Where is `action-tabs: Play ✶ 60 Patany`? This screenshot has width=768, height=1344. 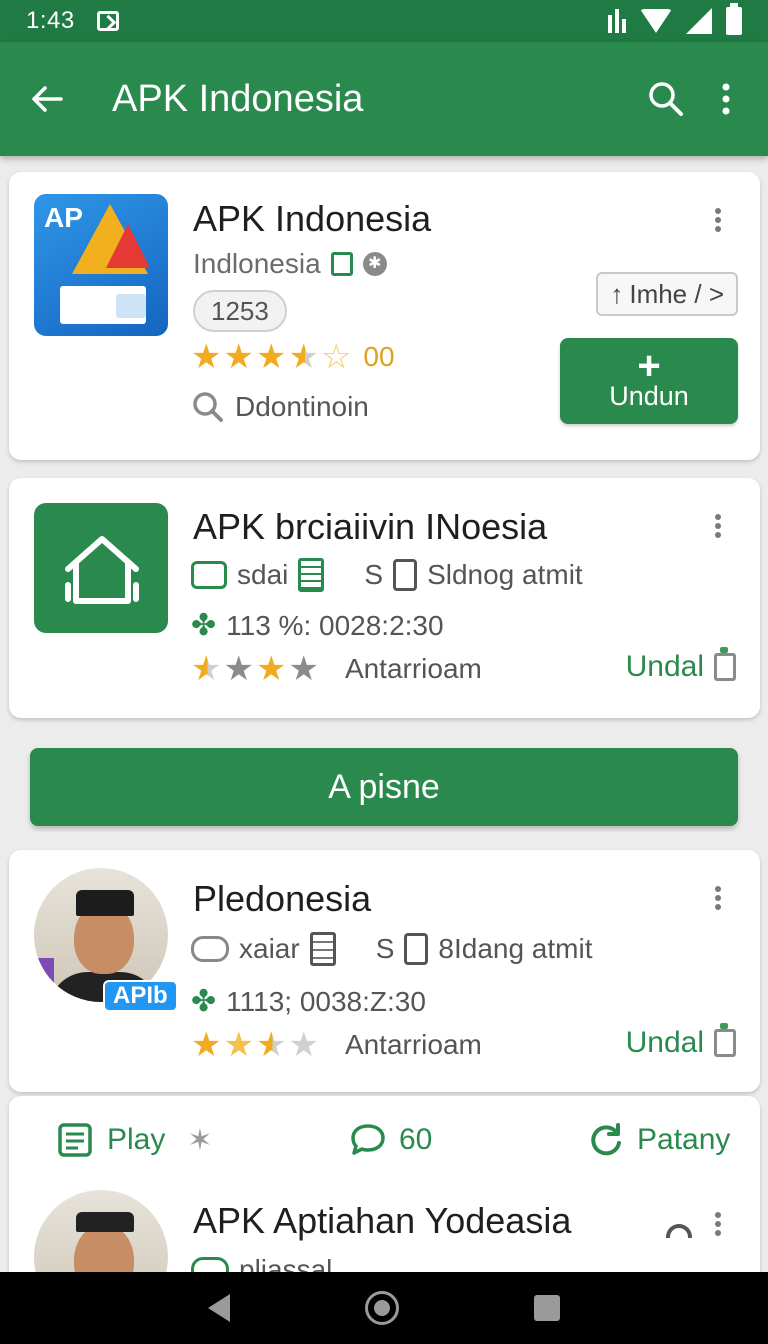 action-tabs: Play ✶ 60 Patany is located at coordinates (384, 1140).